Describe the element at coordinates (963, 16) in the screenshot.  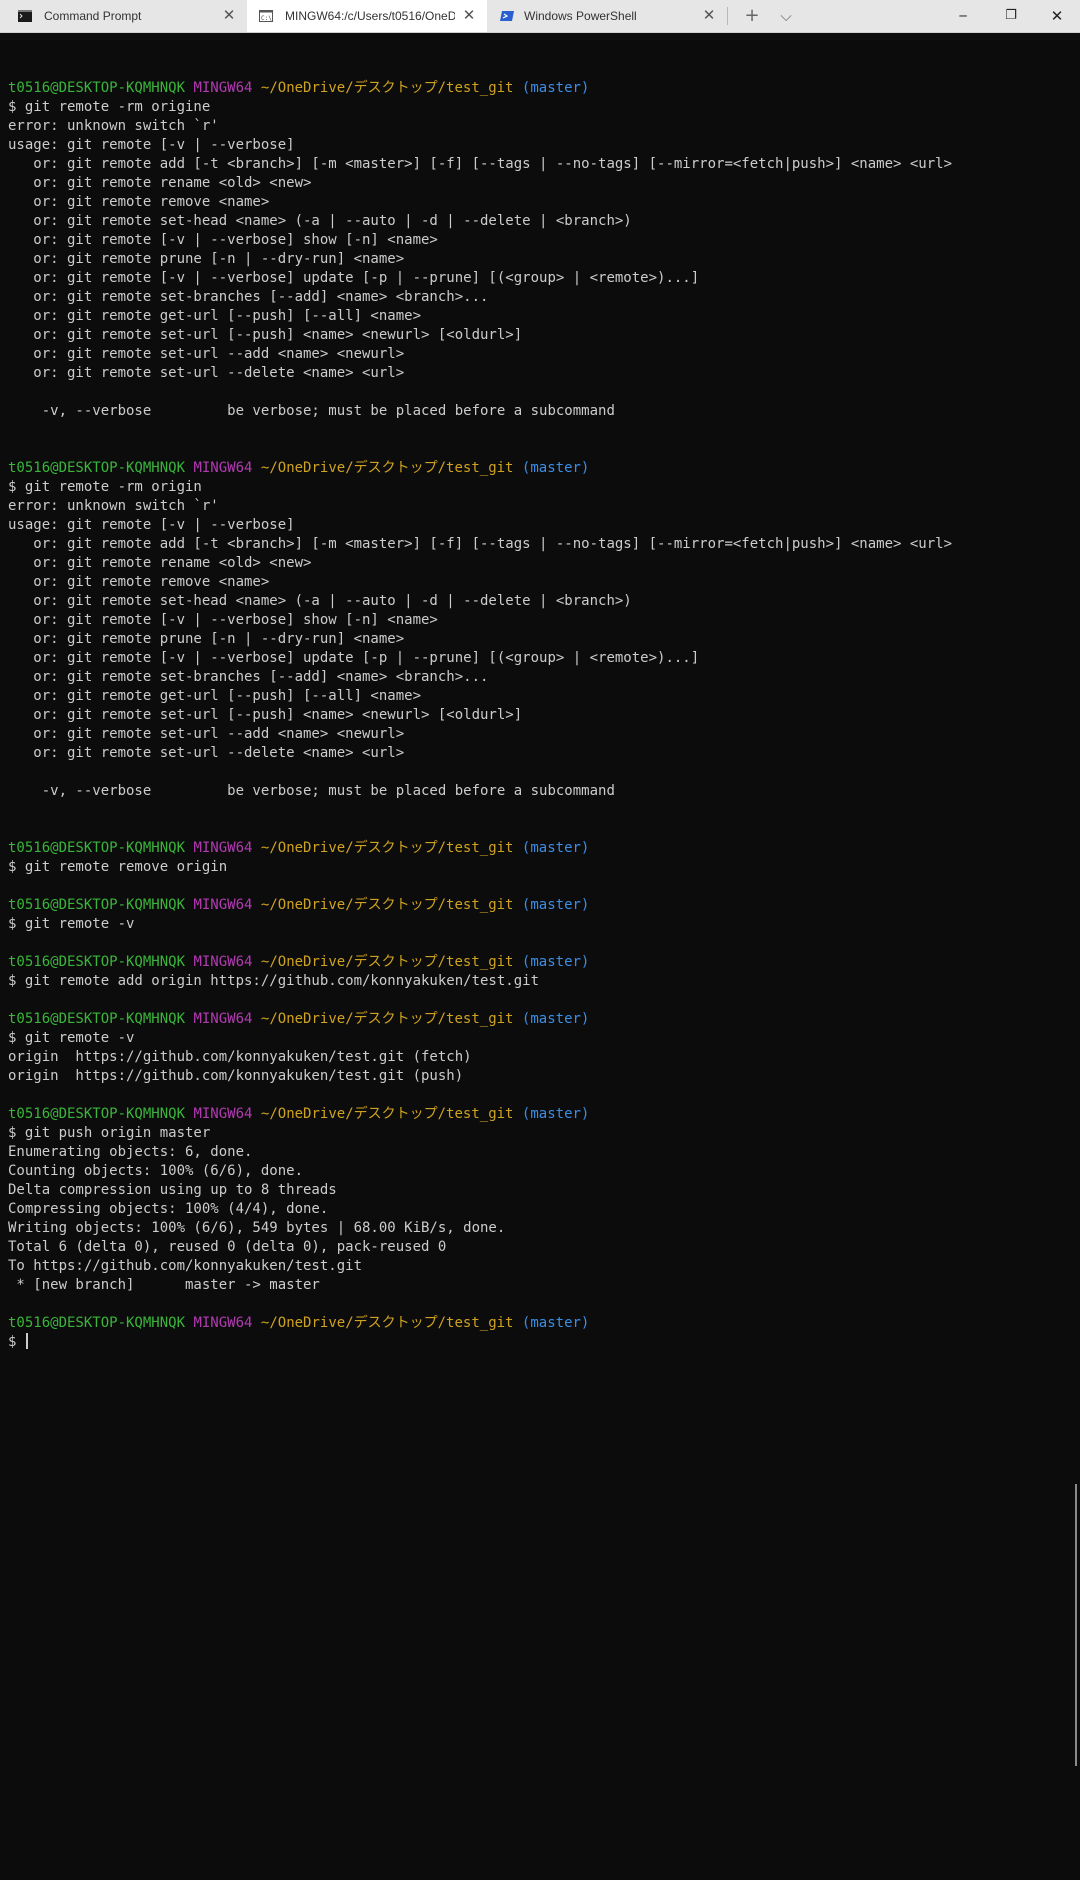
I see `minimize-button: ─` at that location.